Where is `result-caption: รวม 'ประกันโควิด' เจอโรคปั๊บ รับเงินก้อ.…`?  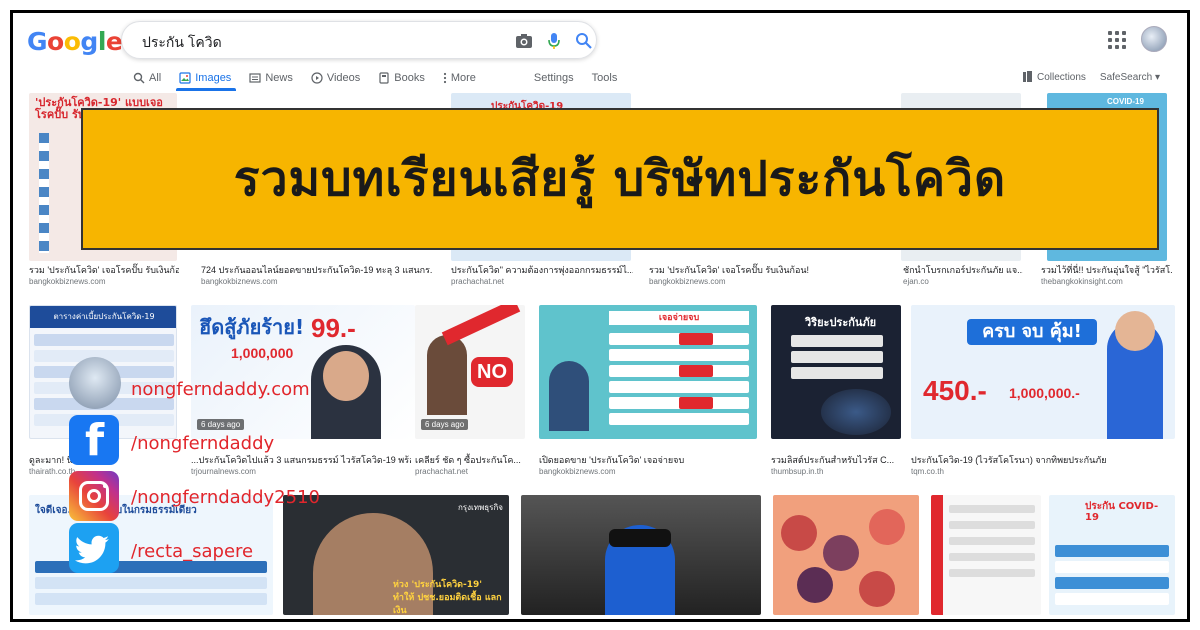
result-caption: รวม 'ประกันโควิด' เจอโรคปั๊บ รับเงินก้อ.… is located at coordinates (104, 270).